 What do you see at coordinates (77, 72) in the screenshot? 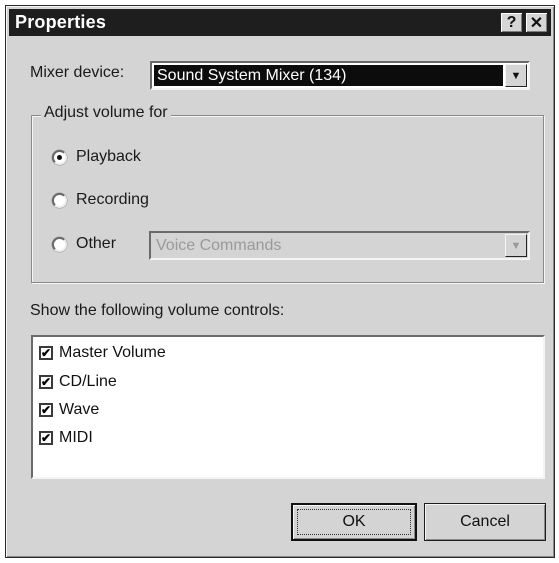
I see `mixer-device-label: Mixer device:` at bounding box center [77, 72].